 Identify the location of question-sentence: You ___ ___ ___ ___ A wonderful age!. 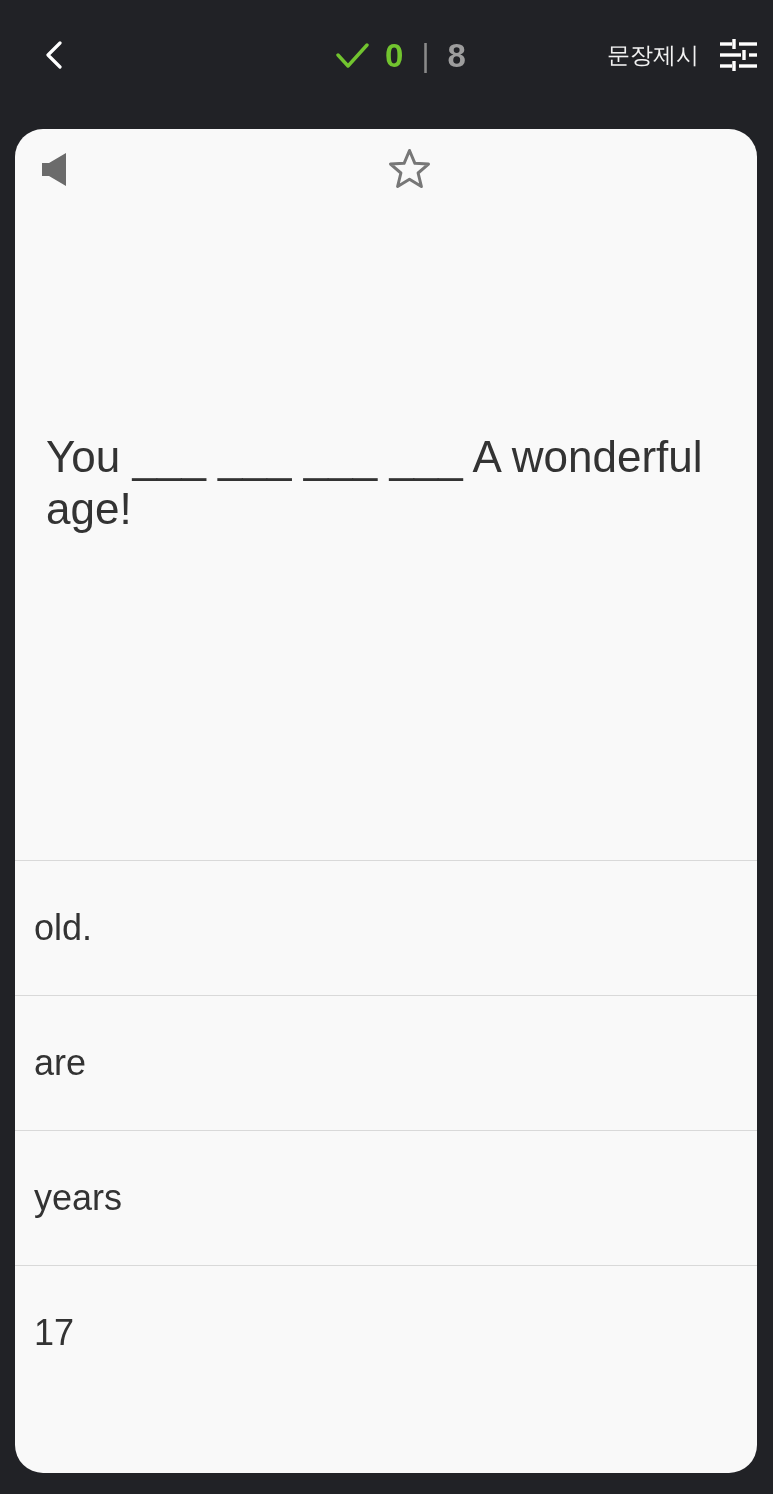
(375, 483).